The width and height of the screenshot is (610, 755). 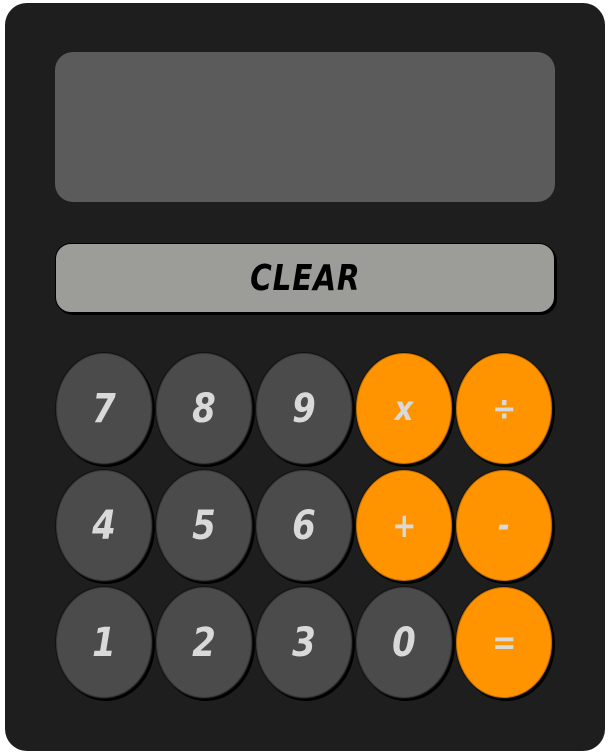 I want to click on divide-button: ÷, so click(x=504, y=408).